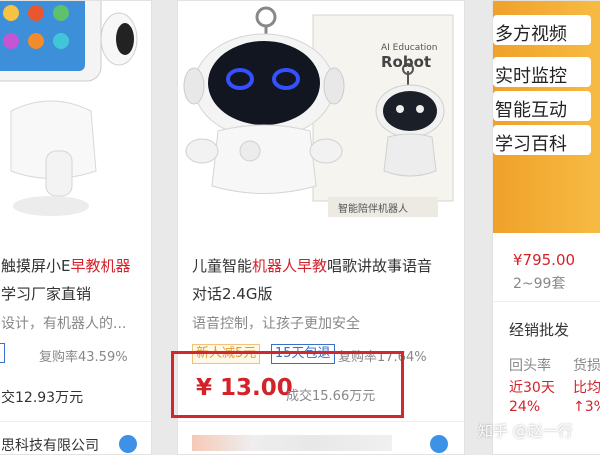  What do you see at coordinates (409, 48) in the screenshot?
I see `box-brand: AI Education` at bounding box center [409, 48].